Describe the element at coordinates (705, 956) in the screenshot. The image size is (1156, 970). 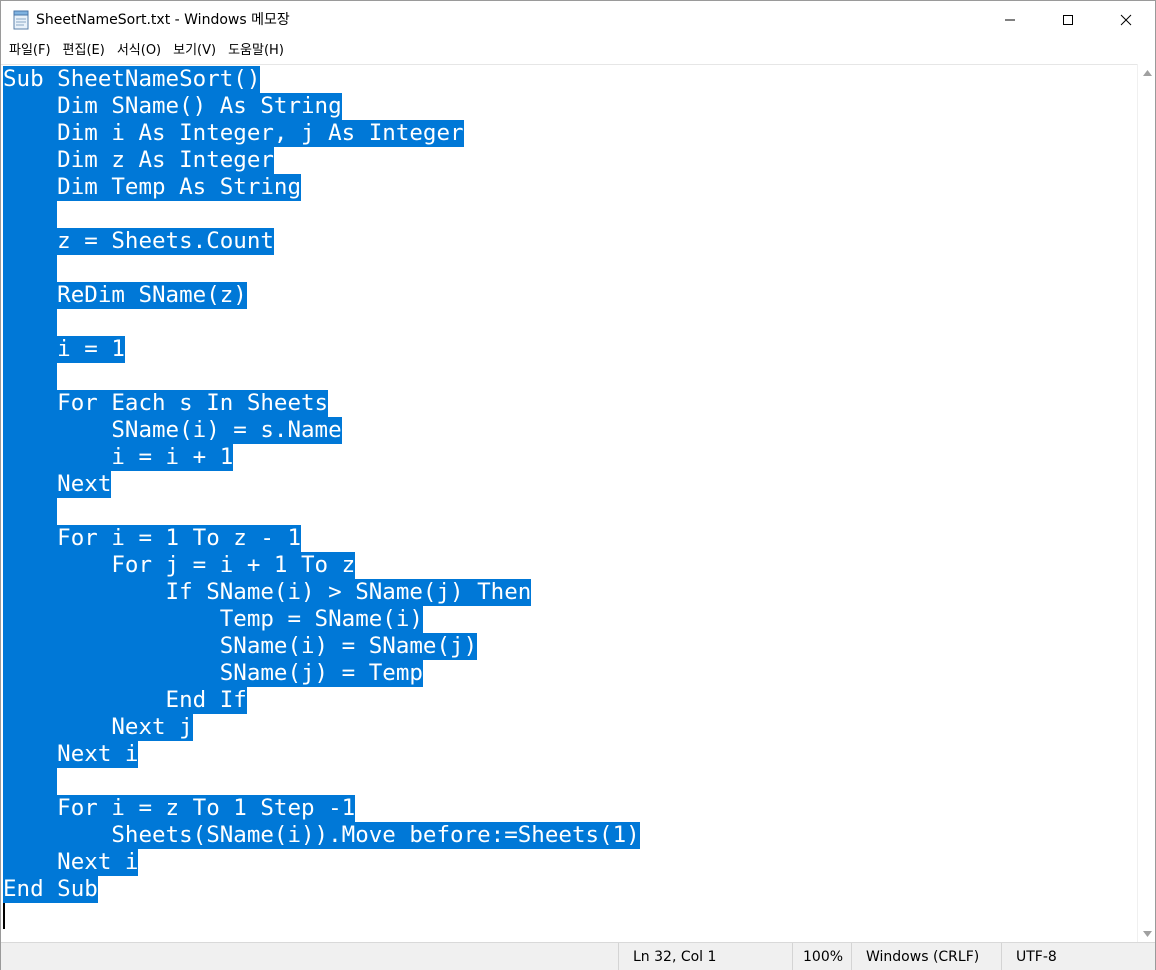
I see `cursor-position: Ln 32, Col 1` at that location.